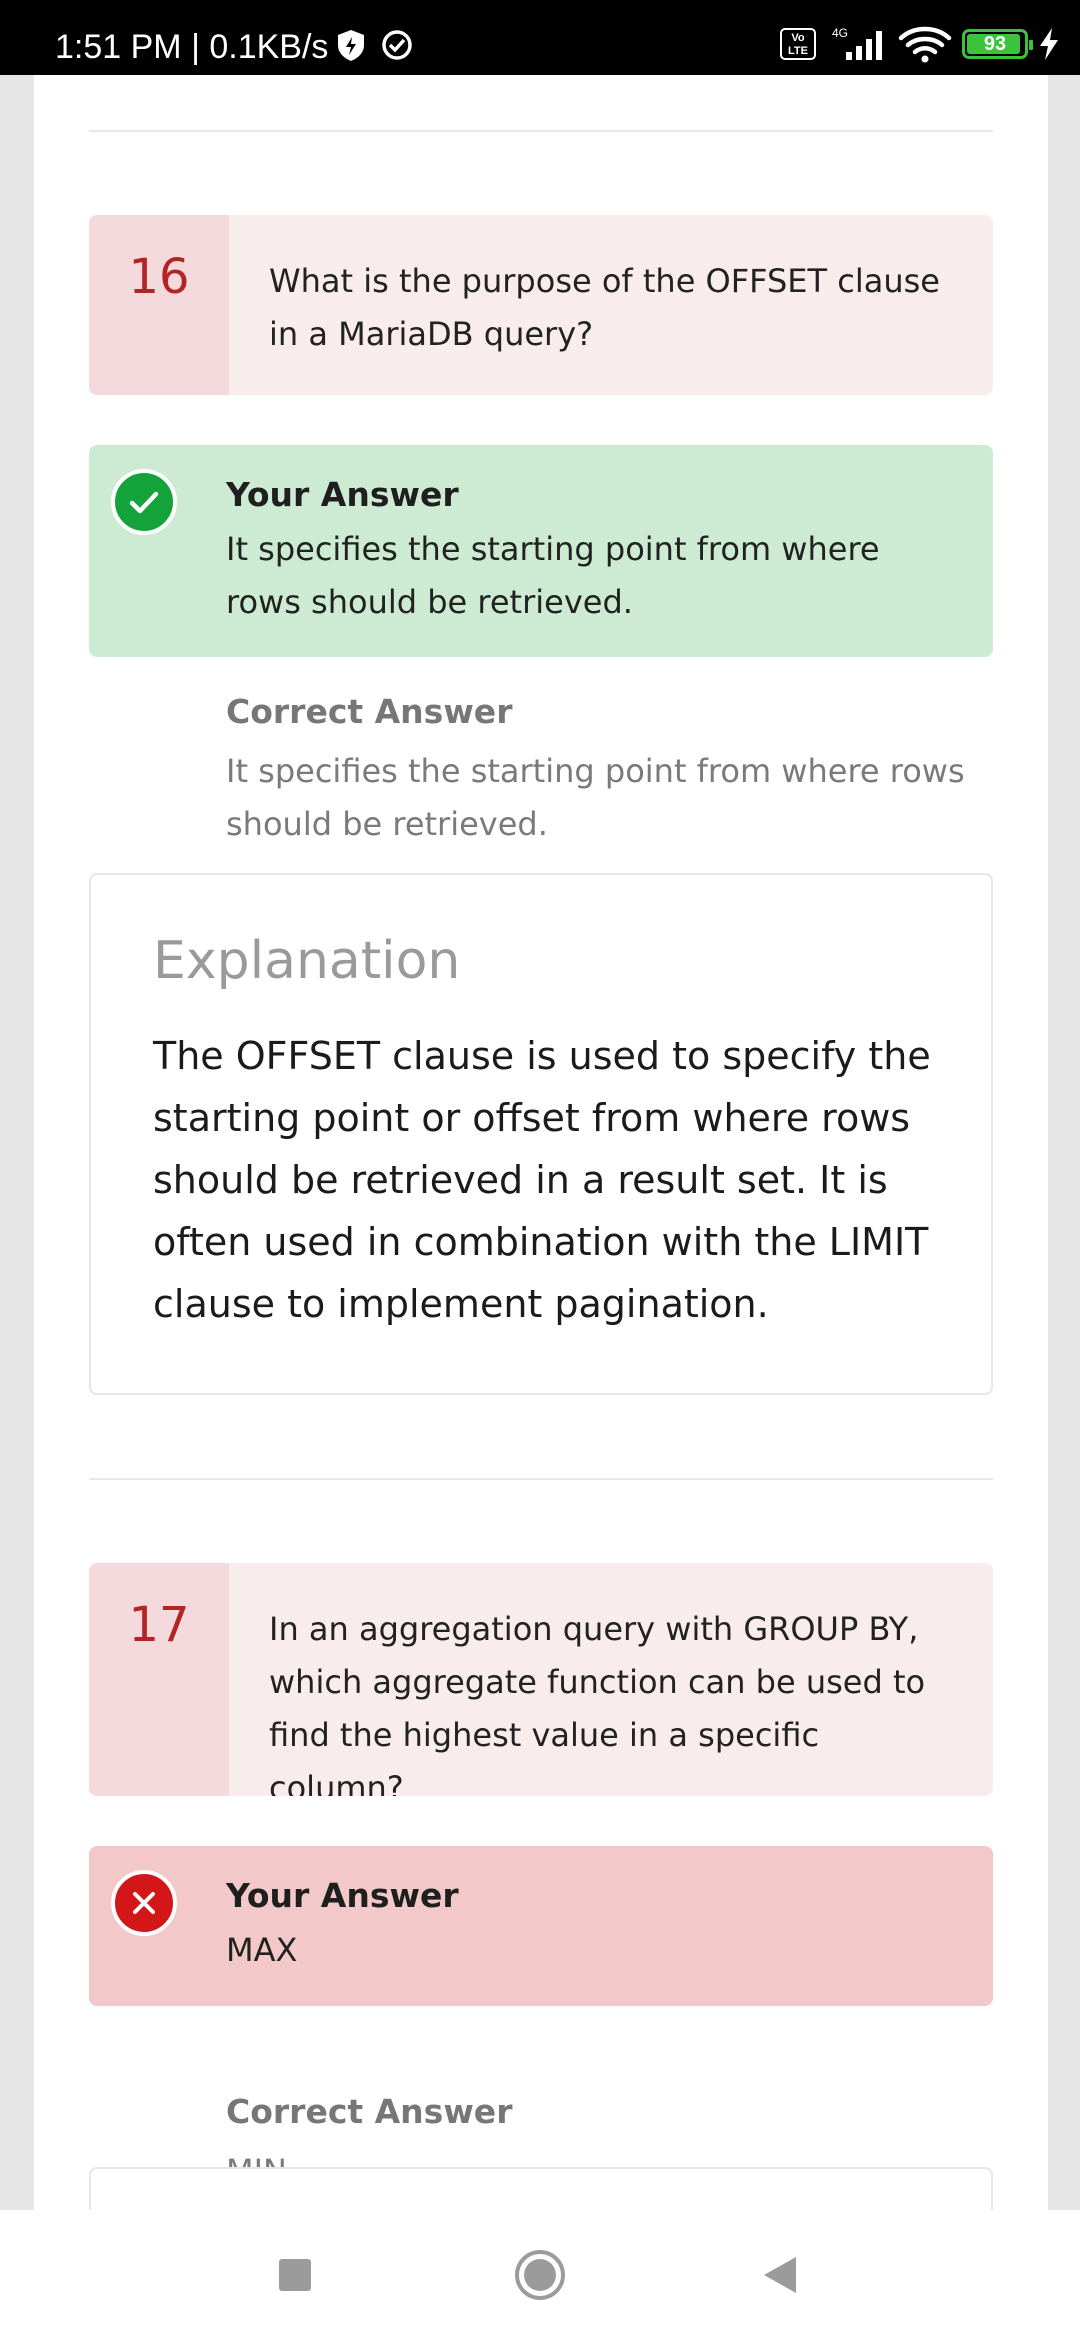 The image size is (1080, 2340). I want to click on circle-icon, so click(540, 2275).